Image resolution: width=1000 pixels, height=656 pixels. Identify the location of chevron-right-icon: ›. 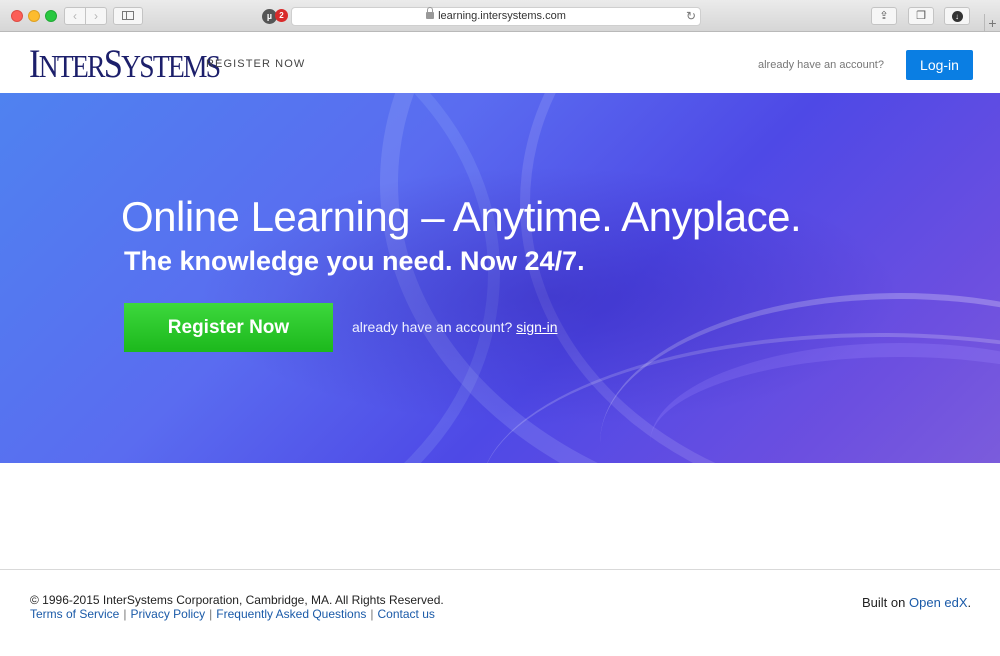
(96, 16).